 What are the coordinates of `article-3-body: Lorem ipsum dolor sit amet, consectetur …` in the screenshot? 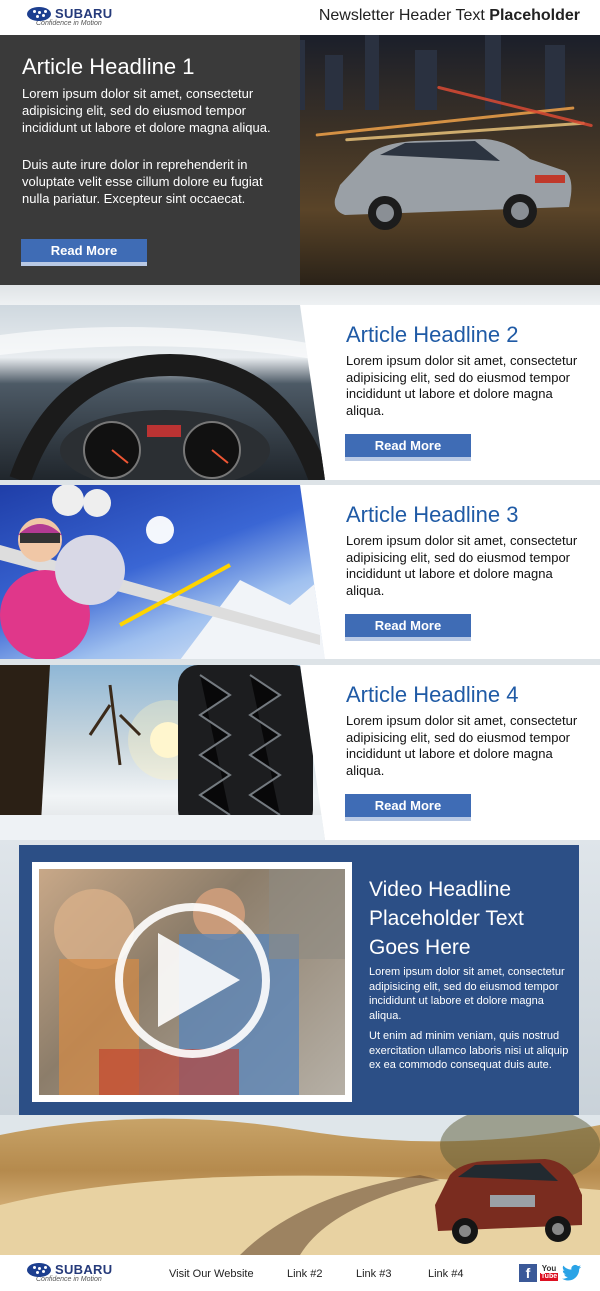 It's located at (462, 565).